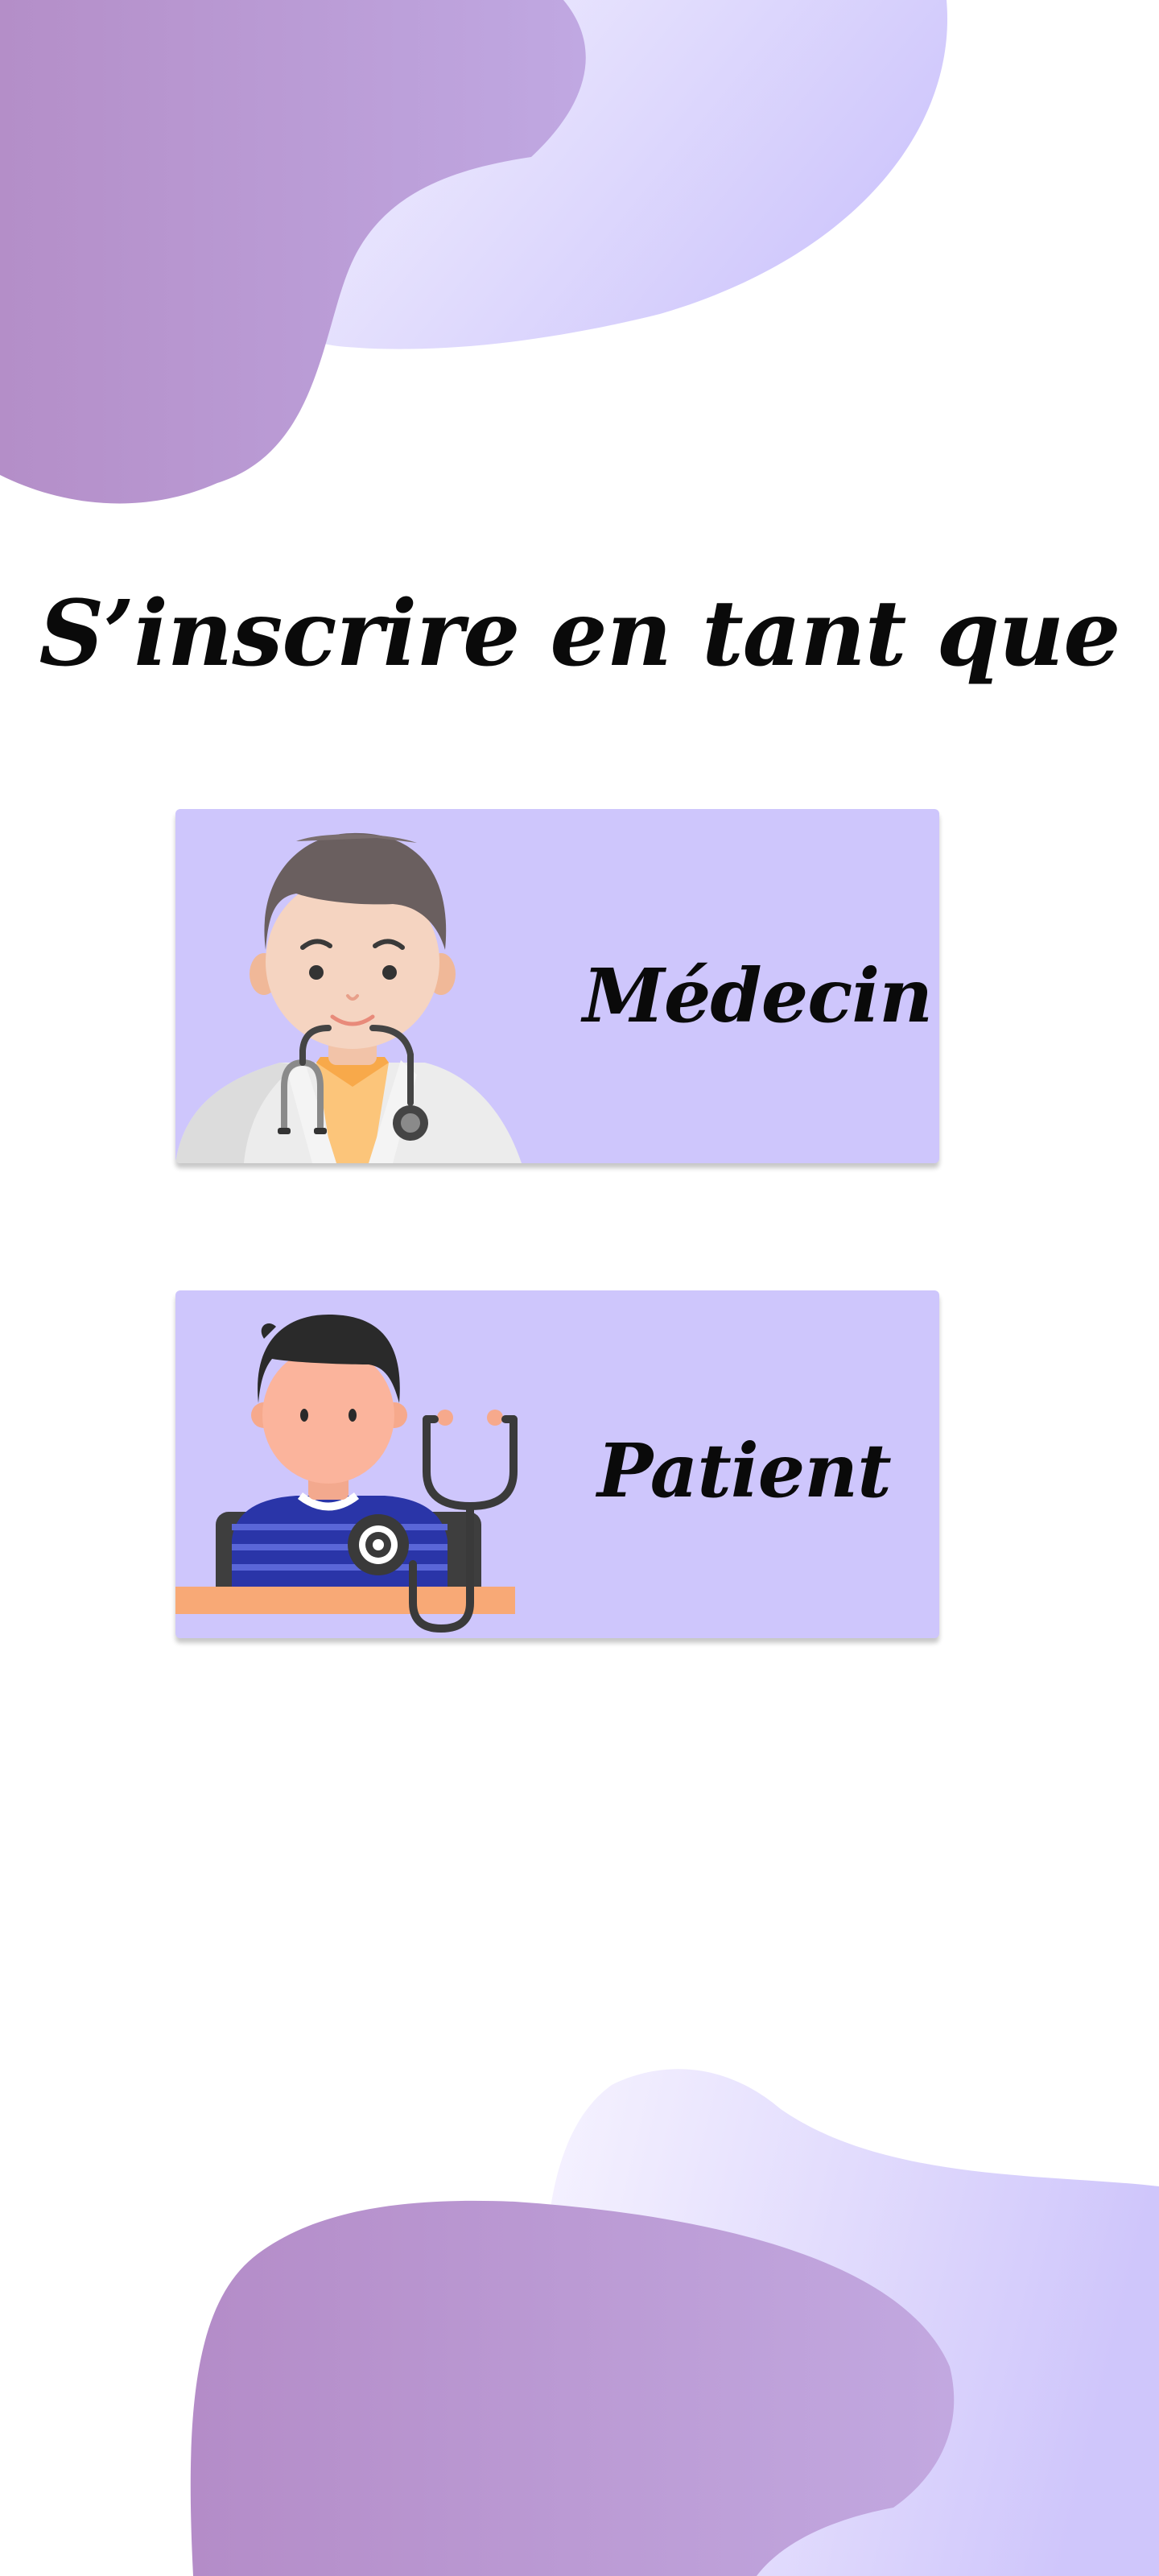 The height and width of the screenshot is (2576, 1159). Describe the element at coordinates (758, 995) in the screenshot. I see `role-label-doctor: Médecin` at that location.